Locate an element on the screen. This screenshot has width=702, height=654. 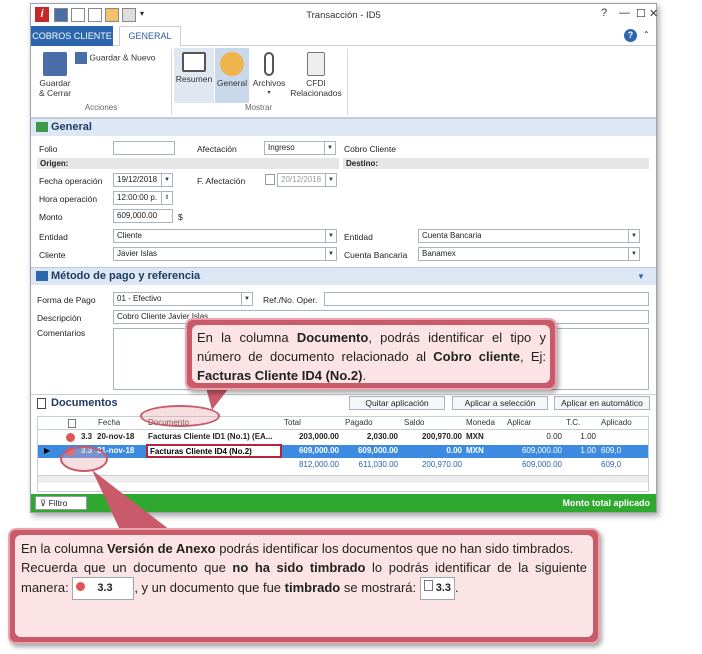
no-timbrado-stamp: 3.3 is located at coordinates (103, 588).